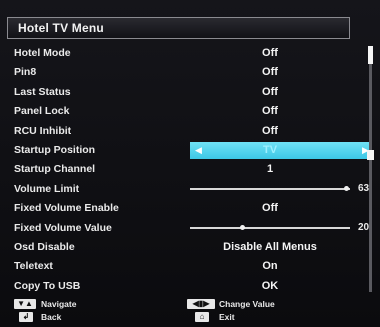 Image resolution: width=380 pixels, height=327 pixels. What do you see at coordinates (270, 247) in the screenshot?
I see `row-value: Disable All Menus` at bounding box center [270, 247].